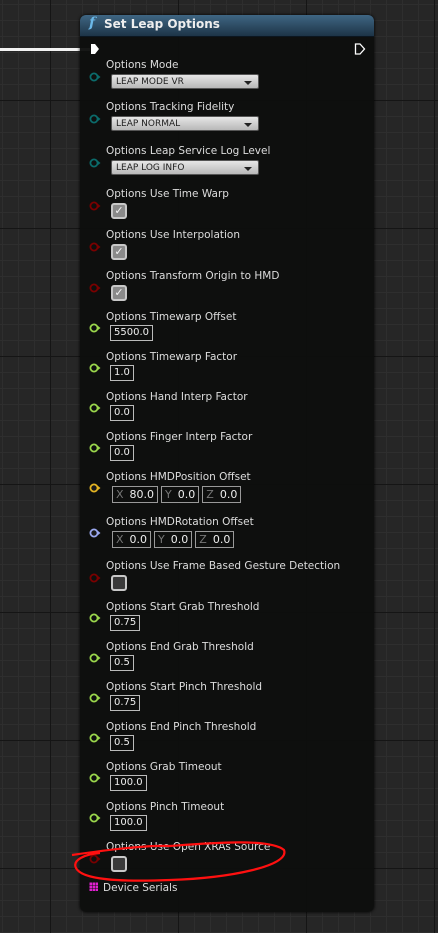  Describe the element at coordinates (181, 727) in the screenshot. I see `pin-label: Options End Pinch Threshold` at that location.